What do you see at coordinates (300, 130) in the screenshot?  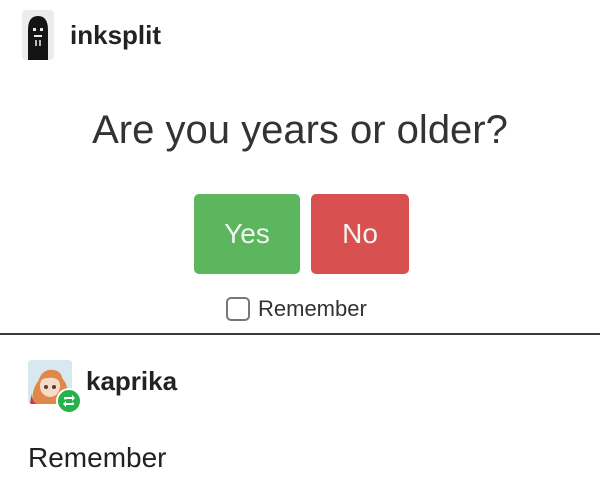 I see `age-question: Are you years or older?` at bounding box center [300, 130].